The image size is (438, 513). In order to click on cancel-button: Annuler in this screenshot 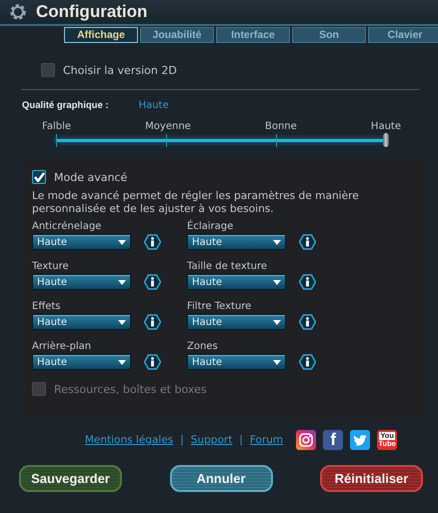, I will do `click(221, 478)`.